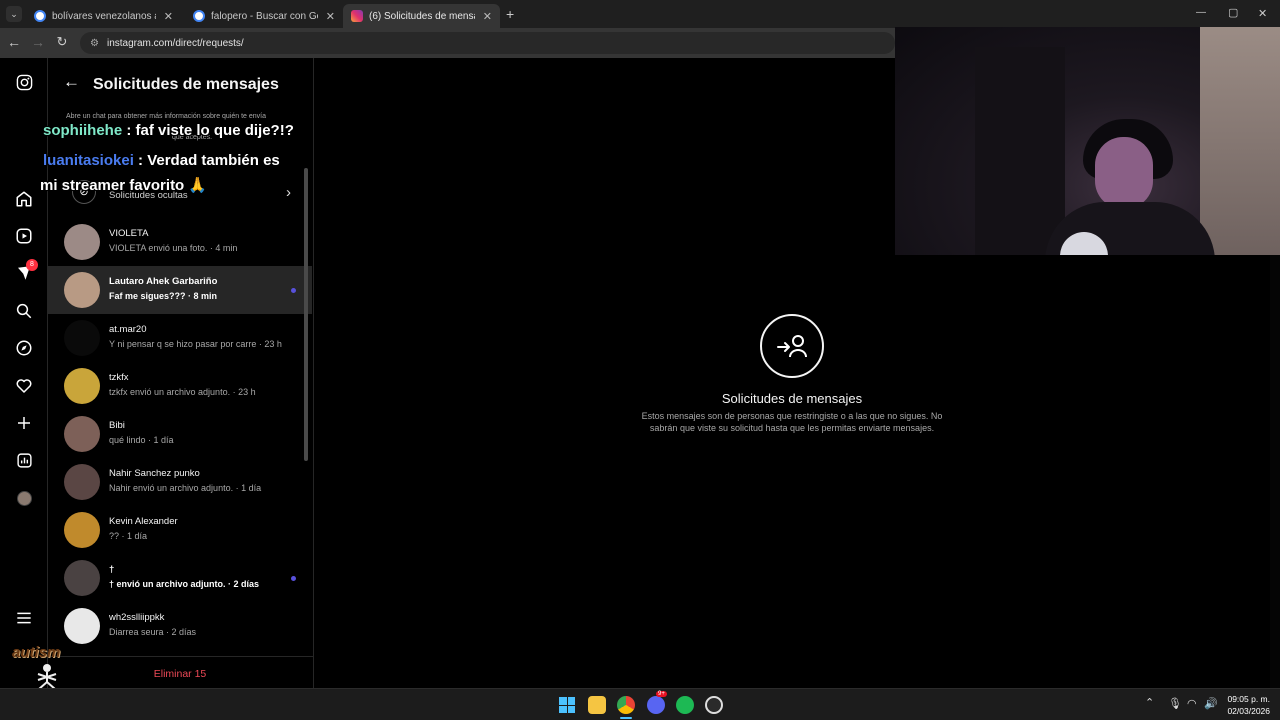  What do you see at coordinates (173, 248) in the screenshot?
I see `request-preview: VIOLETA envió una foto. · 4 min` at bounding box center [173, 248].